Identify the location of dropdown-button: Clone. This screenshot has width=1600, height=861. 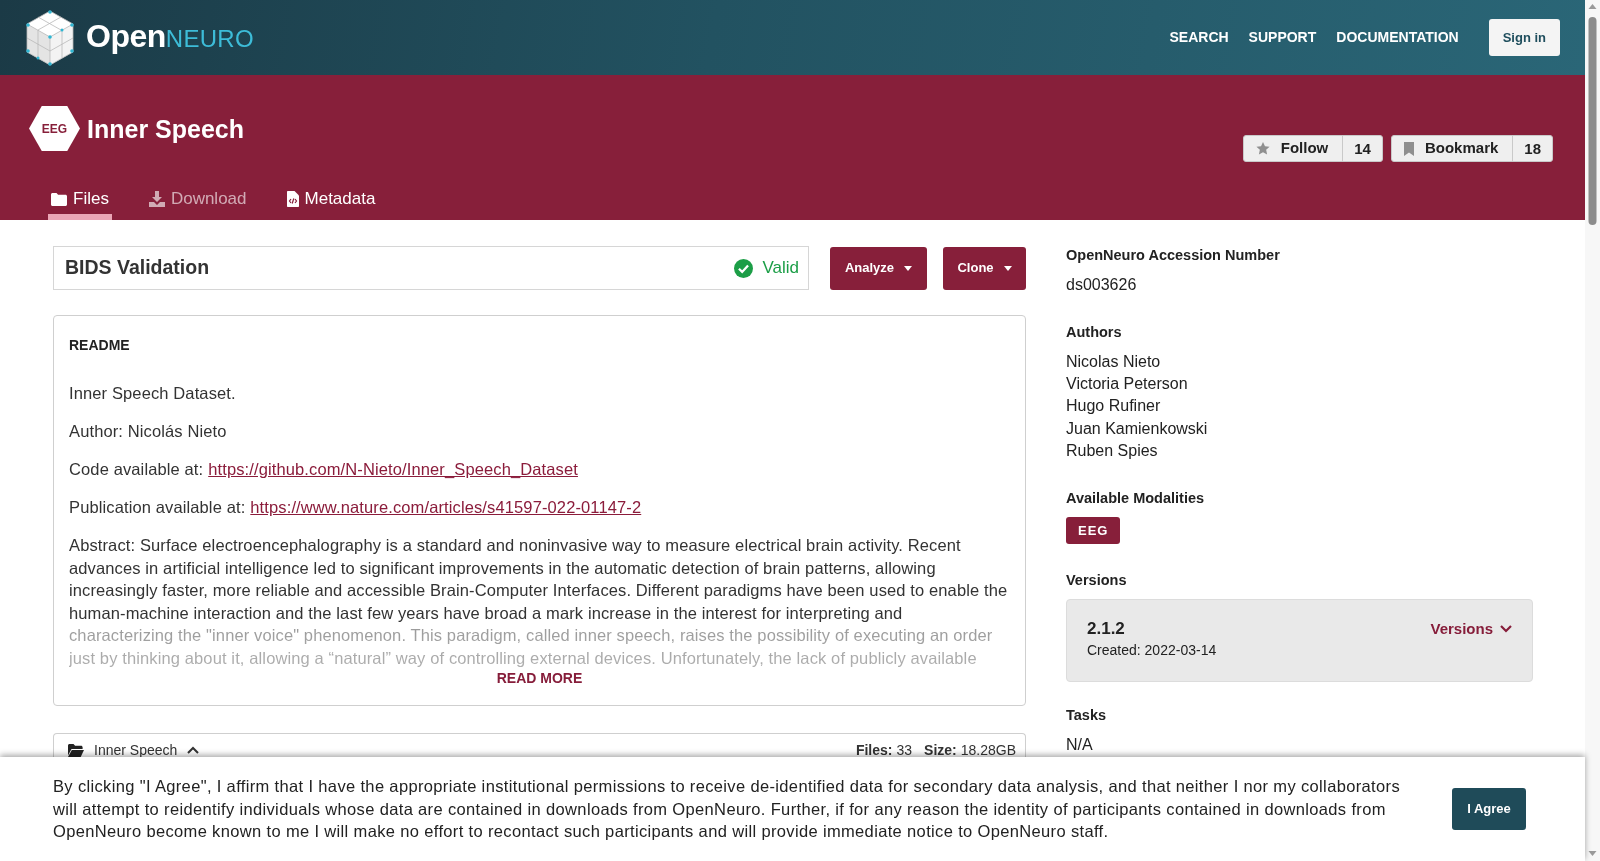
(984, 268).